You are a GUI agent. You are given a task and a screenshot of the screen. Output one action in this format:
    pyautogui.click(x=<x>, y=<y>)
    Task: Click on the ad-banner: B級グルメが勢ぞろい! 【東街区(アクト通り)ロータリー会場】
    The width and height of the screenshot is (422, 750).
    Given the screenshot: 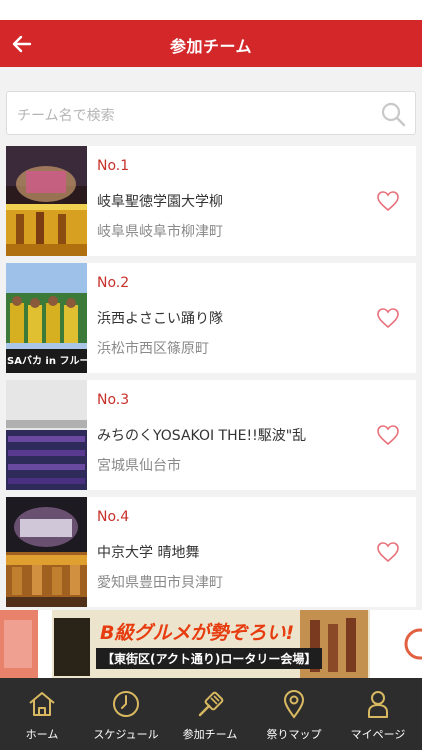 What is the action you would take?
    pyautogui.click(x=211, y=644)
    